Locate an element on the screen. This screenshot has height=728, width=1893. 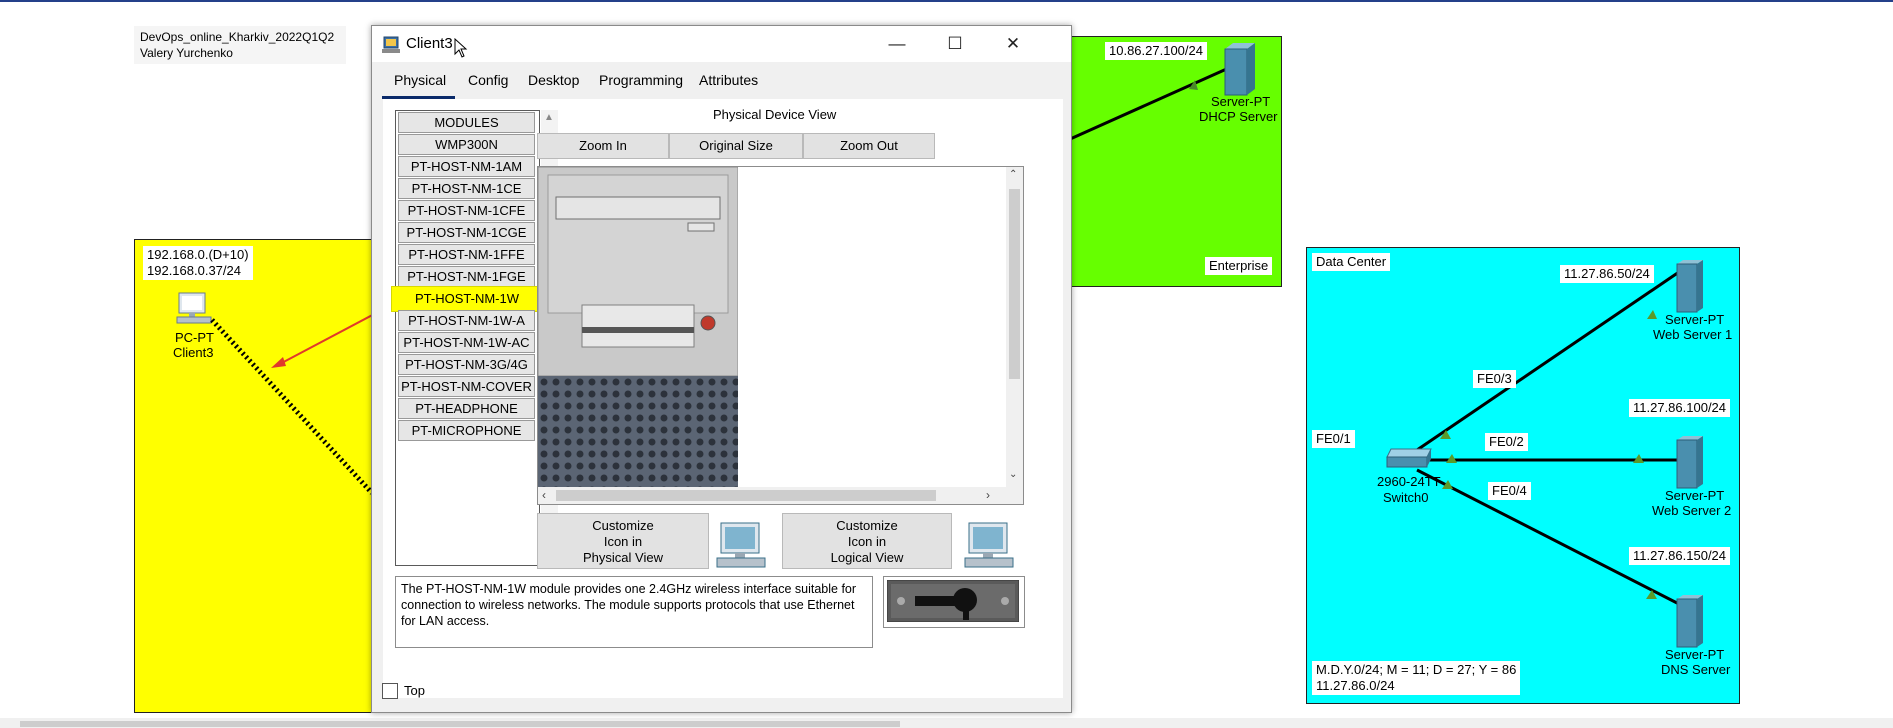
tab-desktop: Desktop is located at coordinates (553, 80).